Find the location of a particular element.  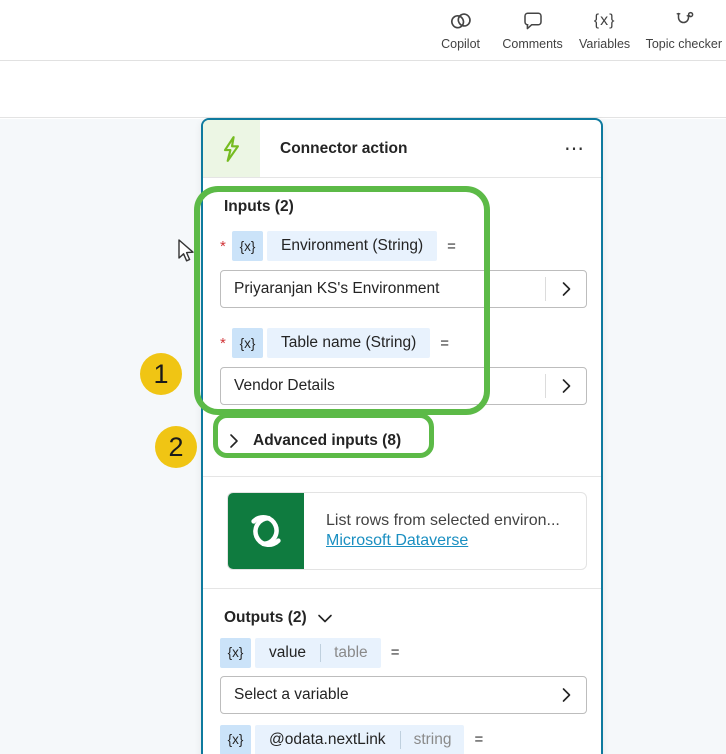

input-row-environment: * {x} Environment (String) = is located at coordinates (402, 246).